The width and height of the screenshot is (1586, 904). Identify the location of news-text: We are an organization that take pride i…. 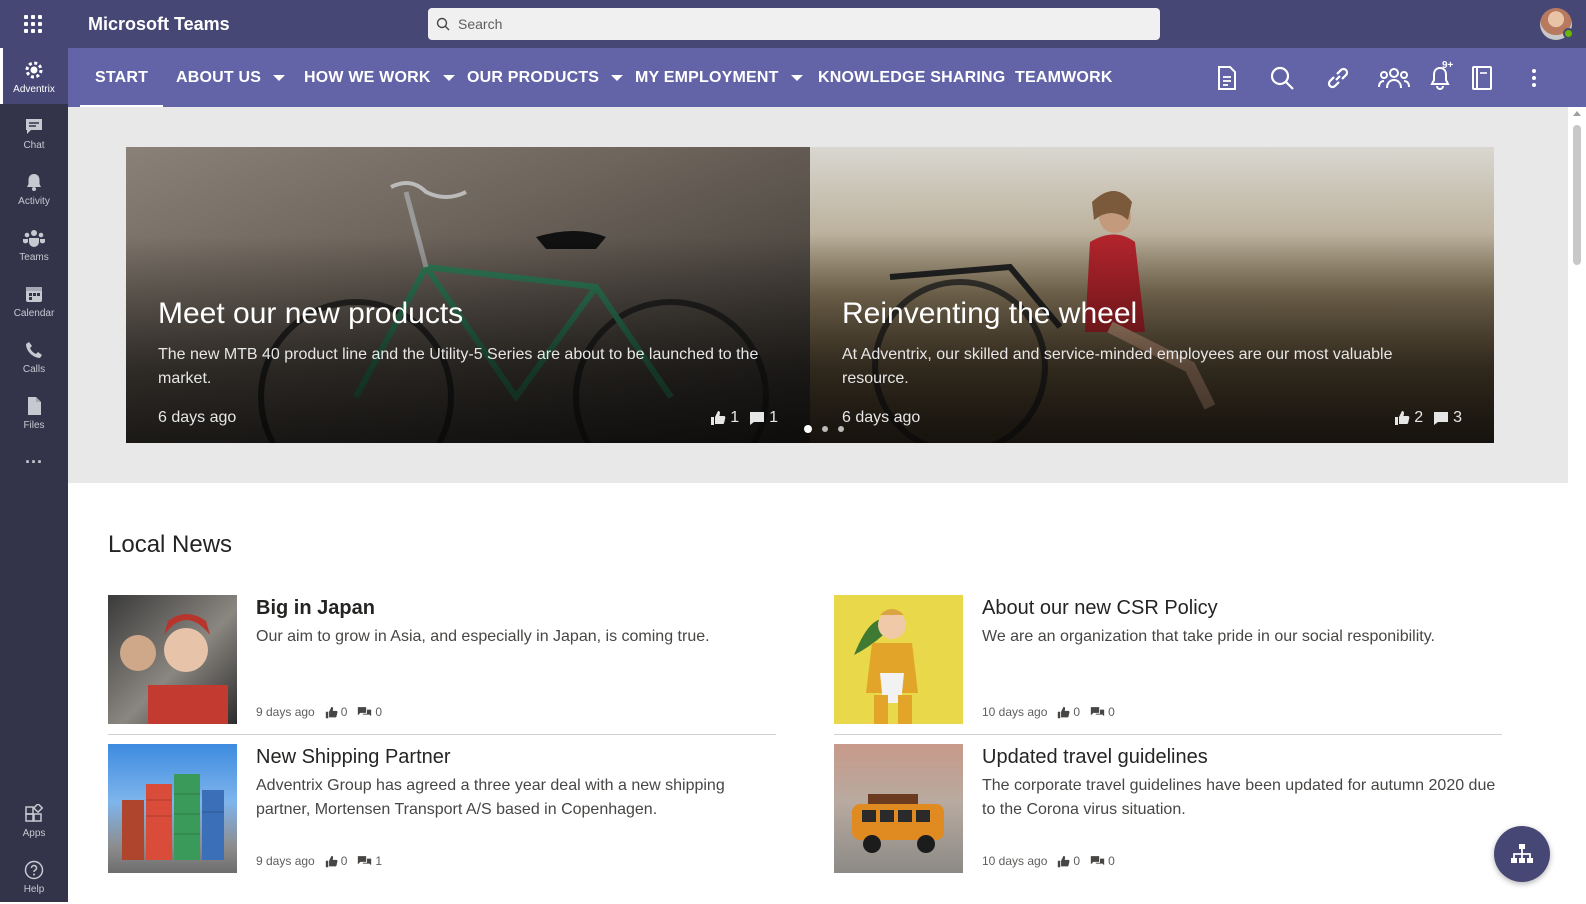
(1208, 636).